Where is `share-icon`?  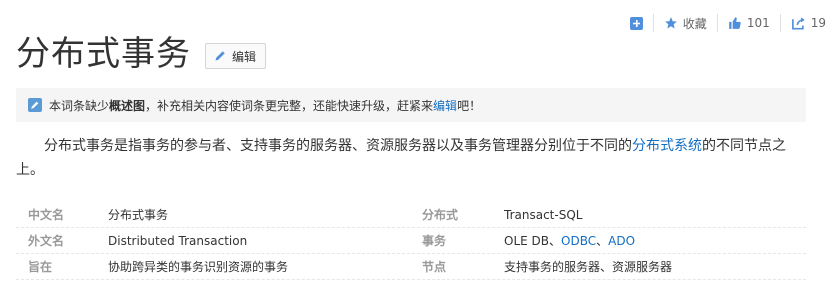 share-icon is located at coordinates (798, 23).